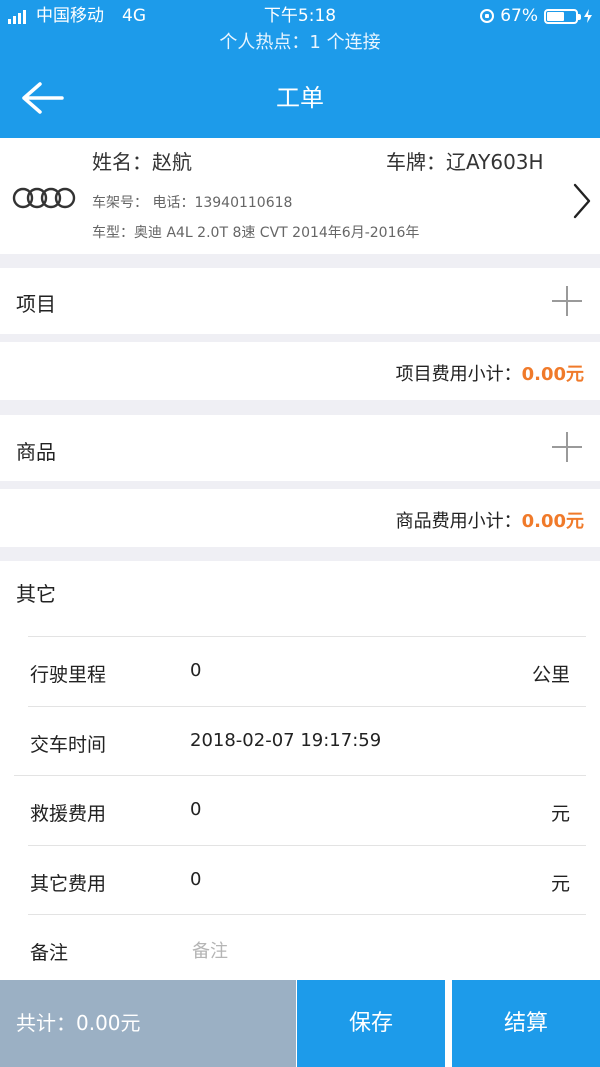  Describe the element at coordinates (458, 374) in the screenshot. I see `items-subtotal-label: 项目费用小计：` at that location.